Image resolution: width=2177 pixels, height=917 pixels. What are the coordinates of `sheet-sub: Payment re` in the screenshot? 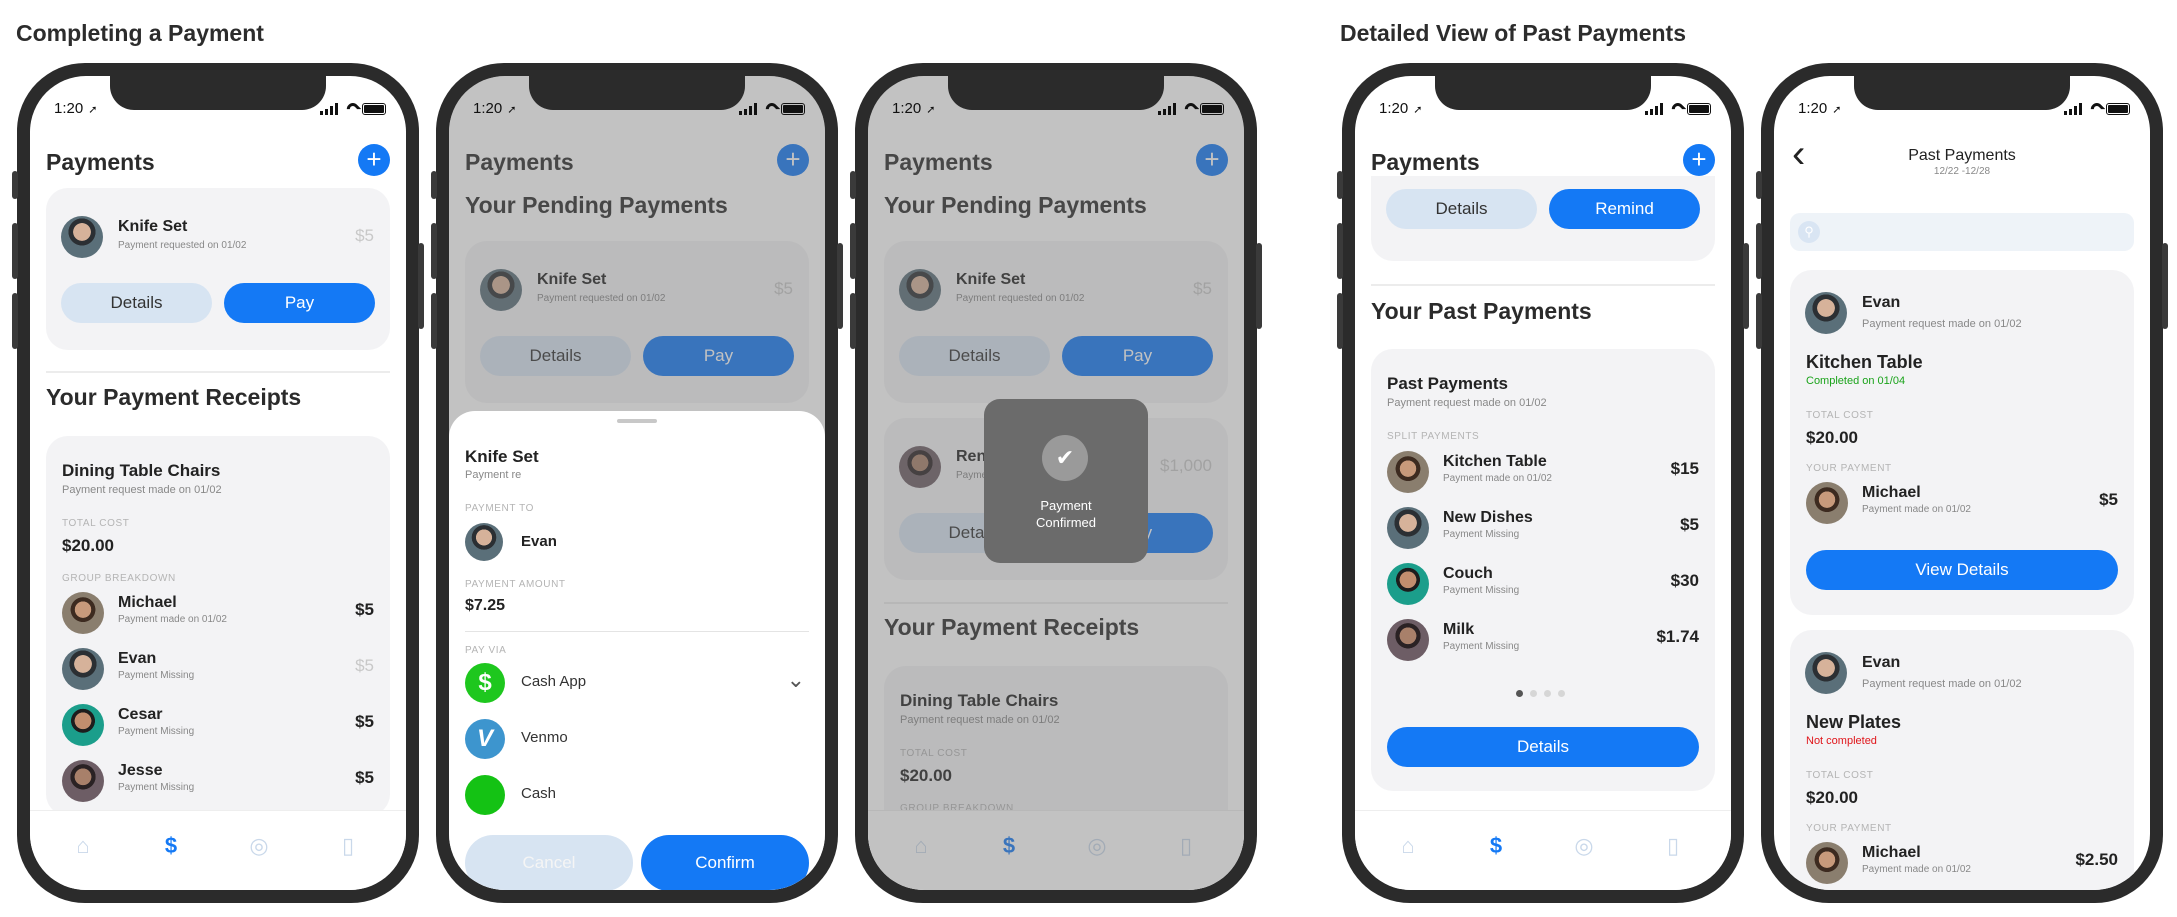 It's located at (493, 475).